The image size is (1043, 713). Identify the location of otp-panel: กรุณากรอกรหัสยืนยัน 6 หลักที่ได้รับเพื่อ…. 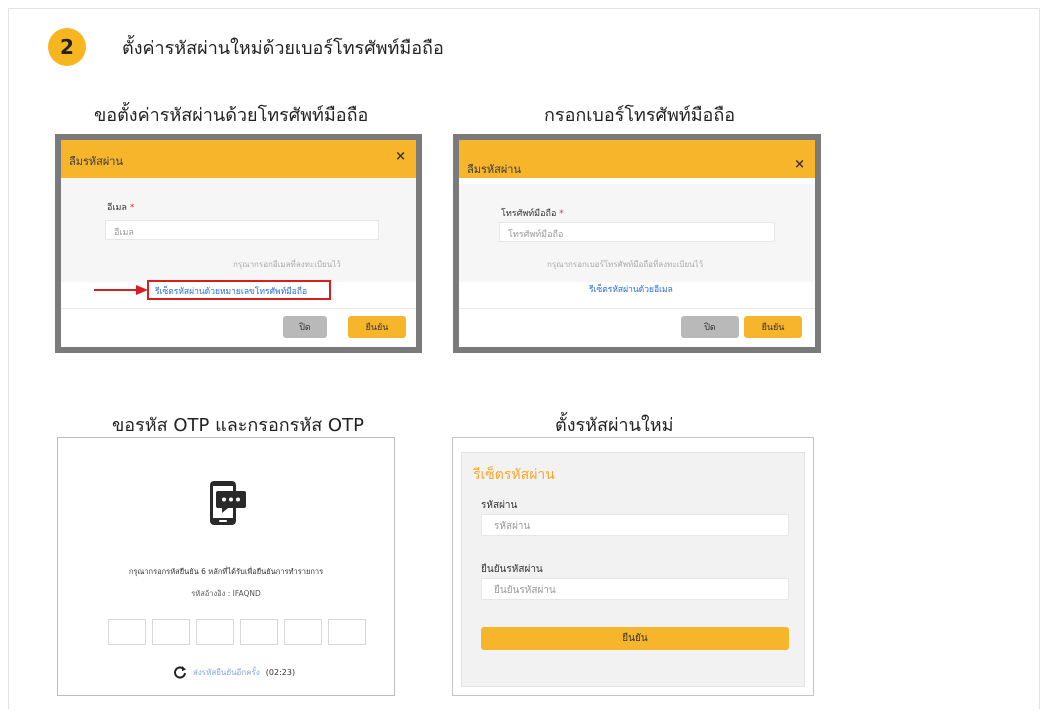
(226, 566).